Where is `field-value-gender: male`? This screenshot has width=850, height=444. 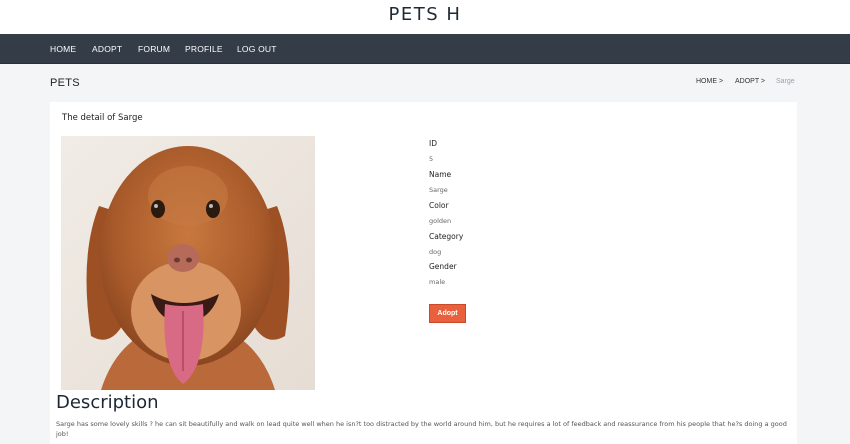 field-value-gender: male is located at coordinates (437, 282).